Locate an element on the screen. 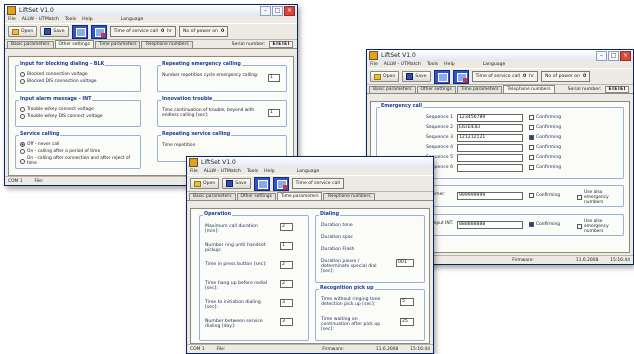  serial-label: Serial number: is located at coordinates (584, 89).